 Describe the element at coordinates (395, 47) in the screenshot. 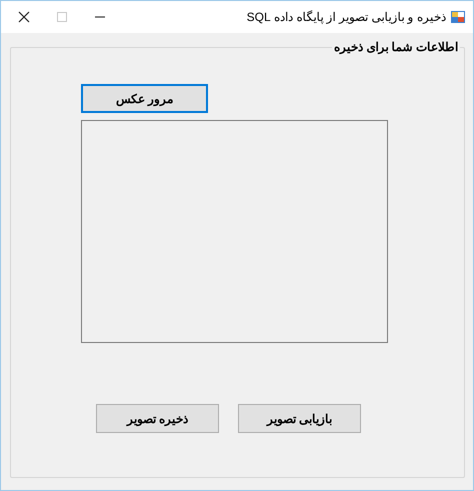

I see `group-title: اطلاعات شما برای ذخیره` at that location.